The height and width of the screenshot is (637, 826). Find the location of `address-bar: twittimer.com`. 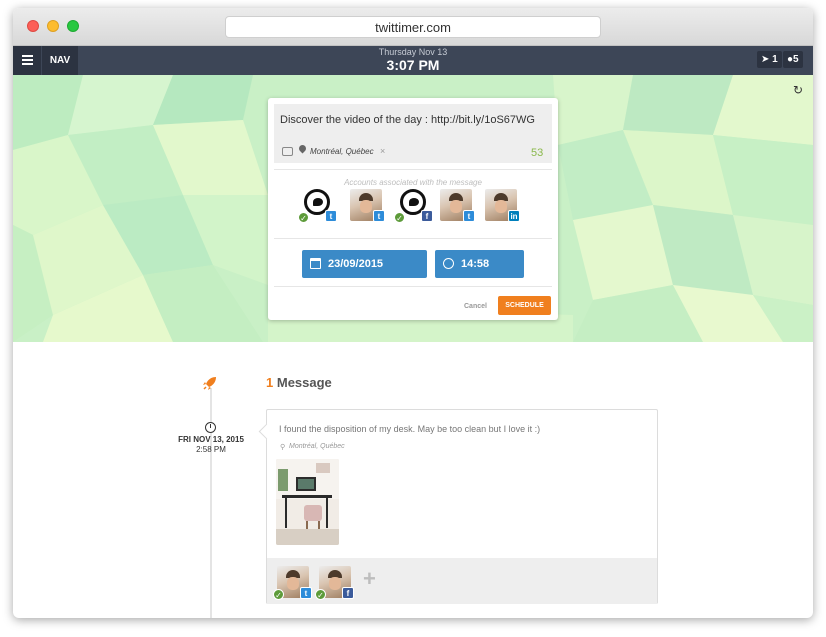

address-bar: twittimer.com is located at coordinates (413, 27).